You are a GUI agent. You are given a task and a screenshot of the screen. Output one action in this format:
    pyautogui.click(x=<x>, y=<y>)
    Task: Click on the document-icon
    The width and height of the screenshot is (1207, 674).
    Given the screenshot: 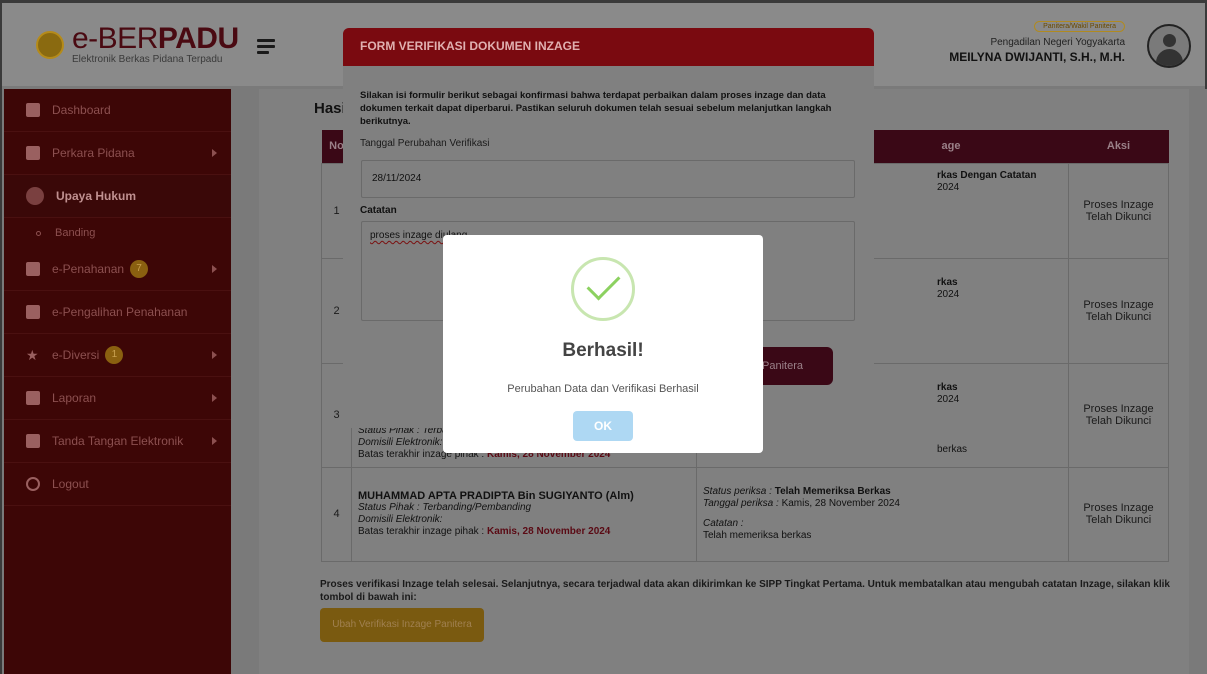 What is the action you would take?
    pyautogui.click(x=35, y=196)
    